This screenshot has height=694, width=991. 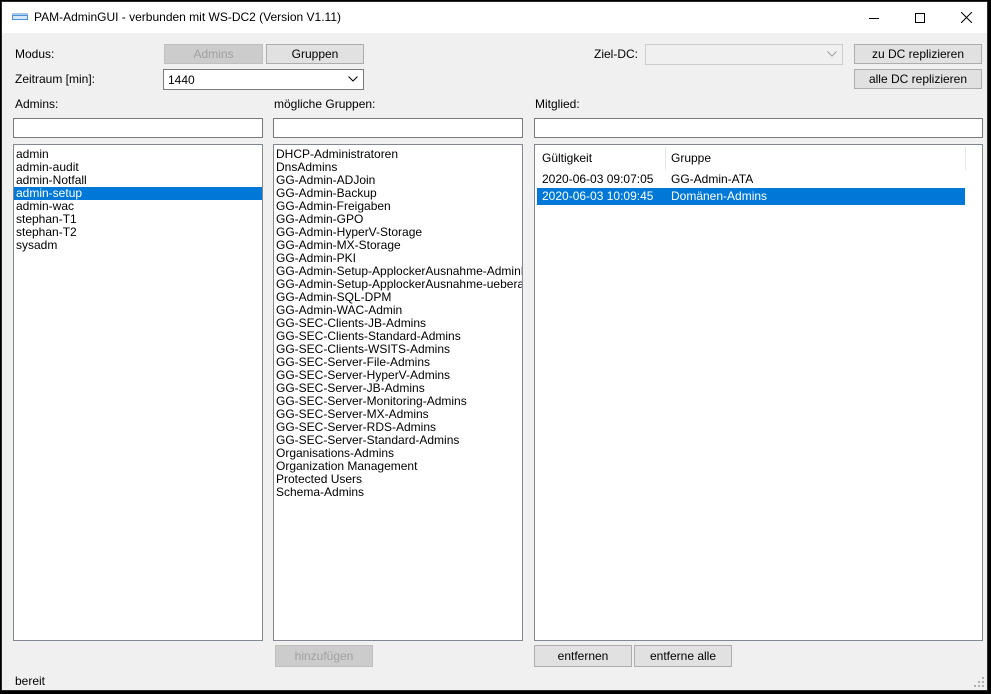 I want to click on zeitraum-select: 1440, so click(x=263, y=79).